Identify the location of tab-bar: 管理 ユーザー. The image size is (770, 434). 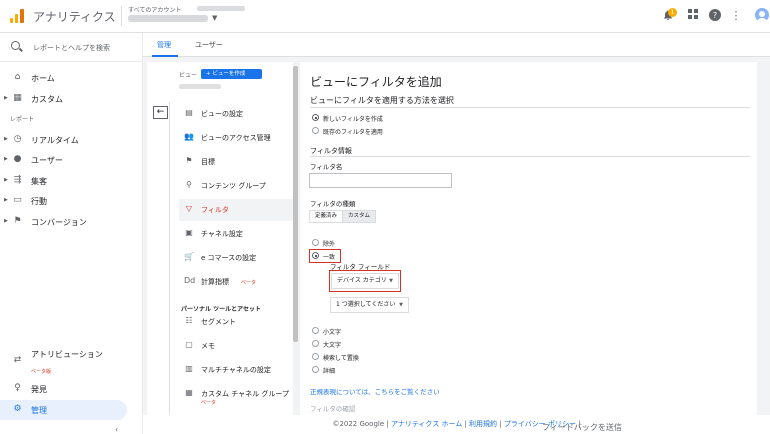
(456, 45).